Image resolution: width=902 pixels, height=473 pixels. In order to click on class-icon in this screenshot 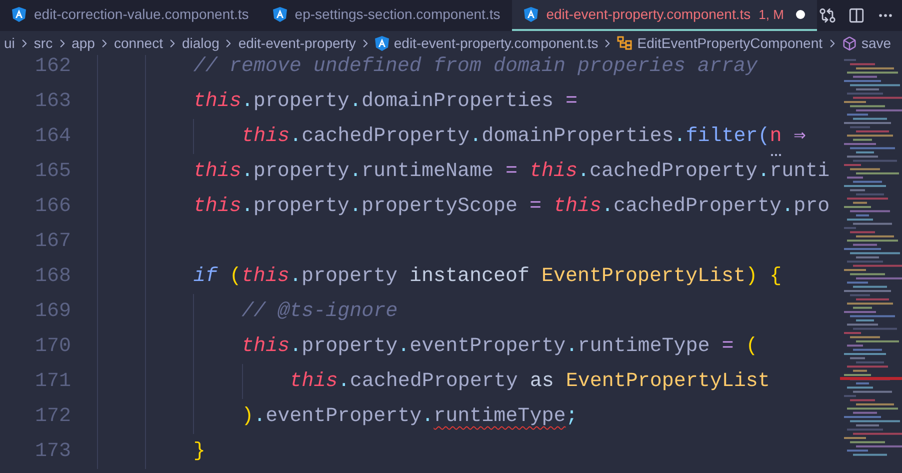, I will do `click(624, 43)`.